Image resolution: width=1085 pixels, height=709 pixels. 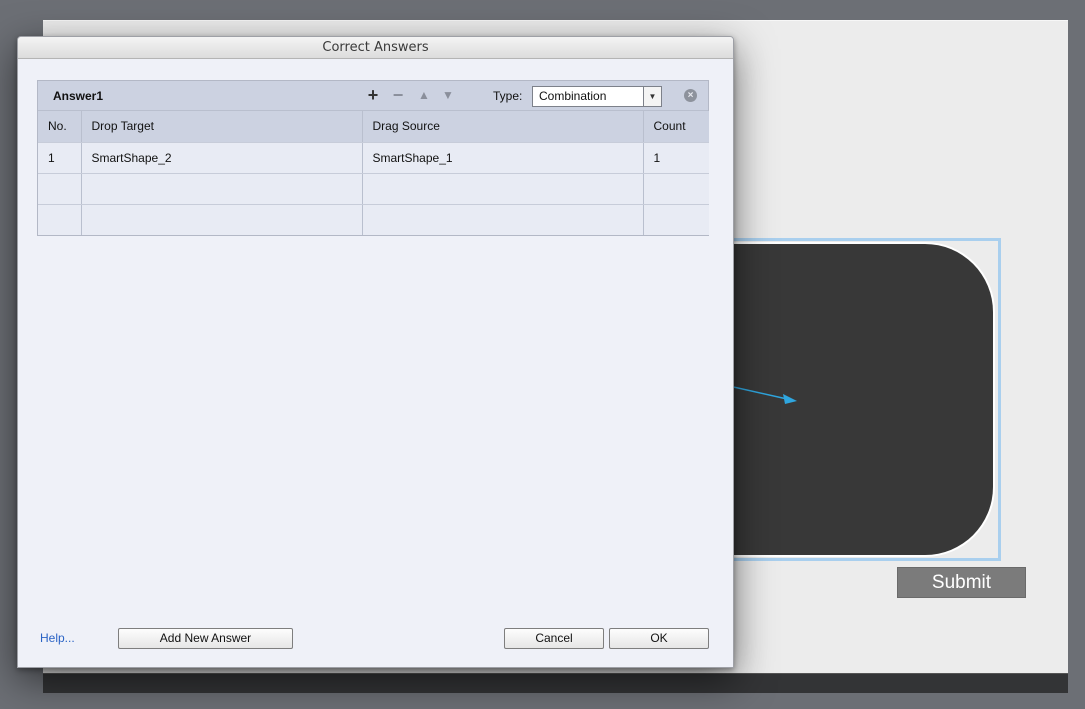 I want to click on table-row: 1 SmartShape_2 SmartShape_1 1, so click(x=373, y=158).